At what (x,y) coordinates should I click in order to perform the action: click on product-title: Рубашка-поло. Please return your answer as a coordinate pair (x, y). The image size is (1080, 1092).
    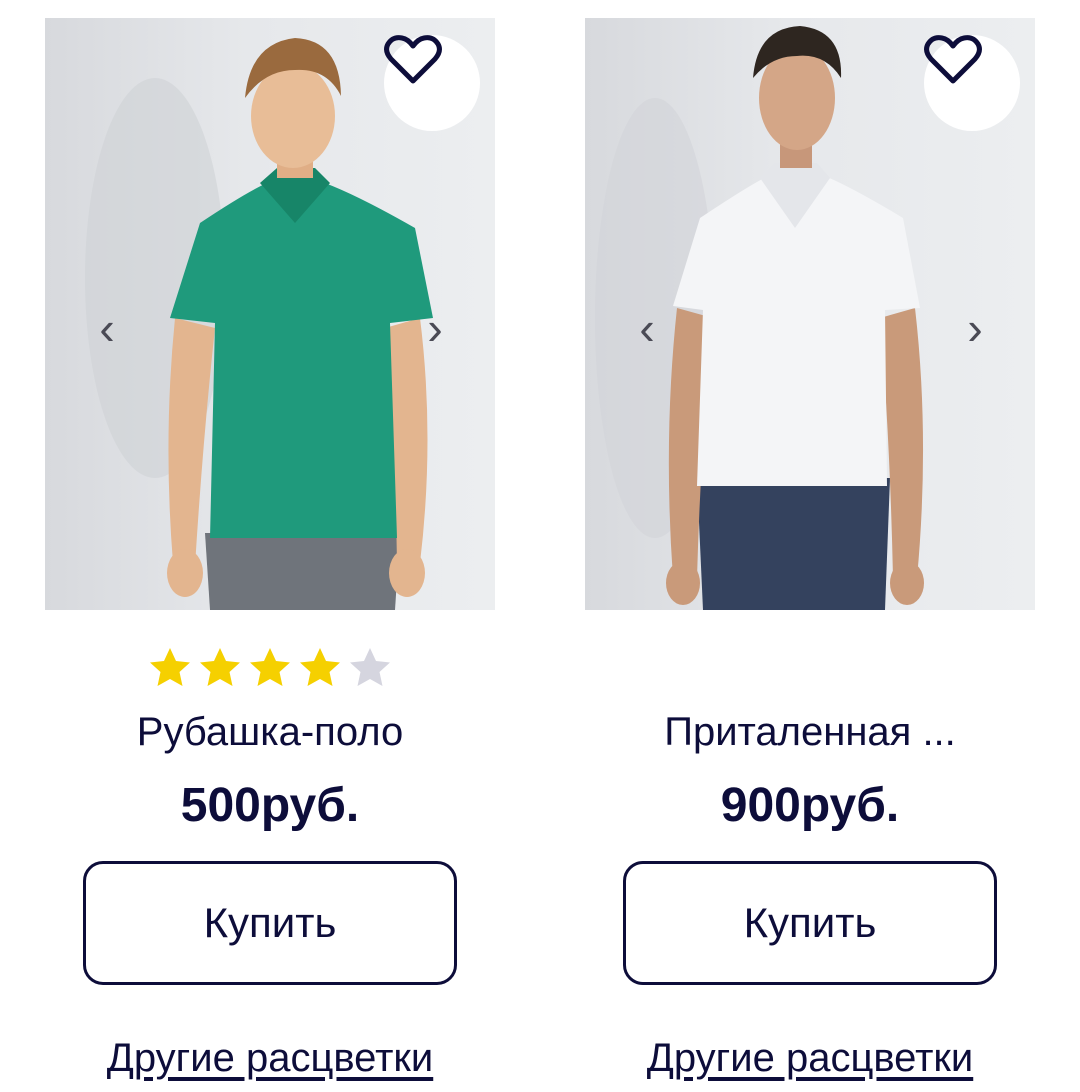
    Looking at the image, I should click on (270, 732).